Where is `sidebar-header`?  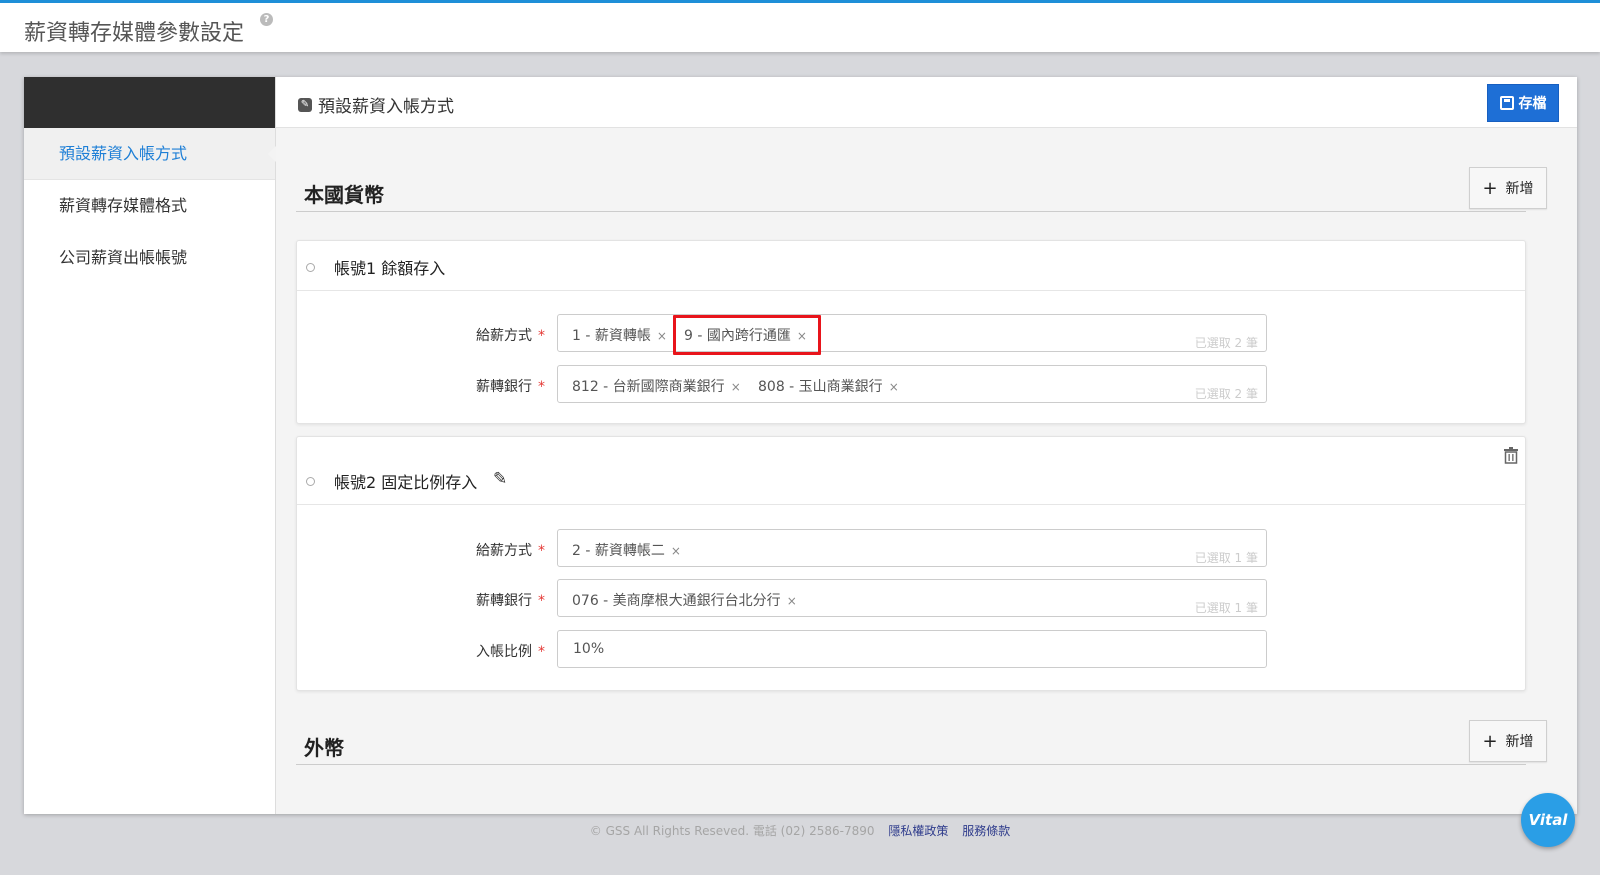 sidebar-header is located at coordinates (149, 102).